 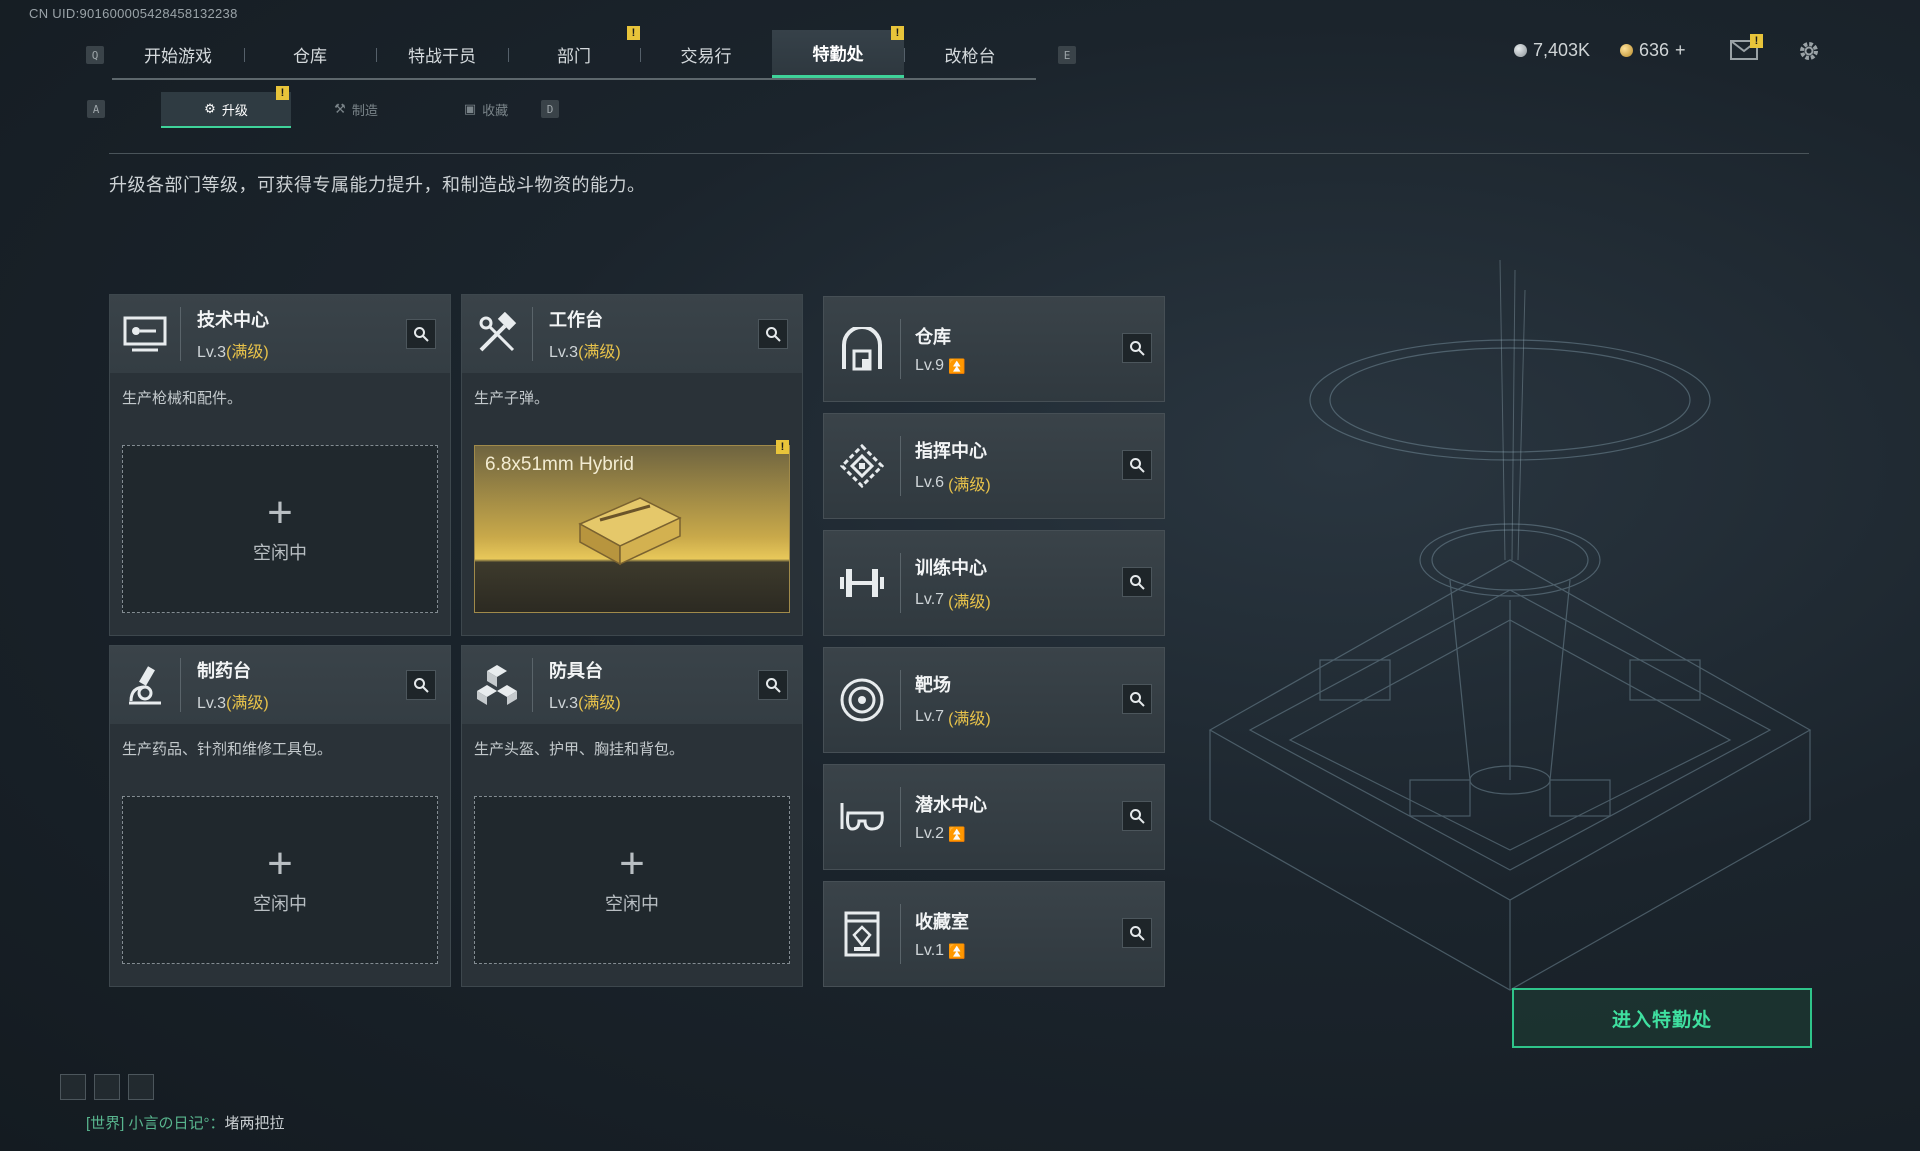 I want to click on tech-center-icon, so click(x=145, y=334).